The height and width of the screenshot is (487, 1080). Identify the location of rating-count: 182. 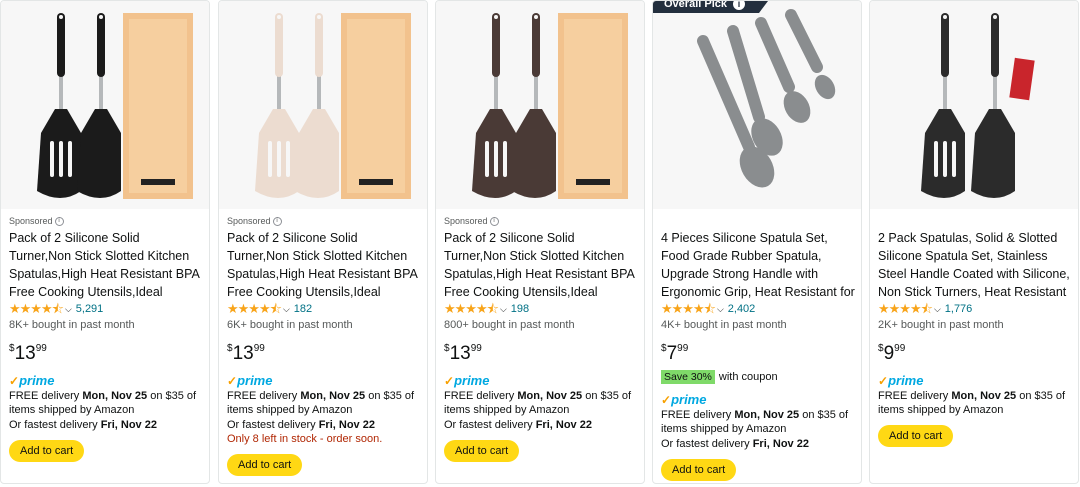
(303, 309).